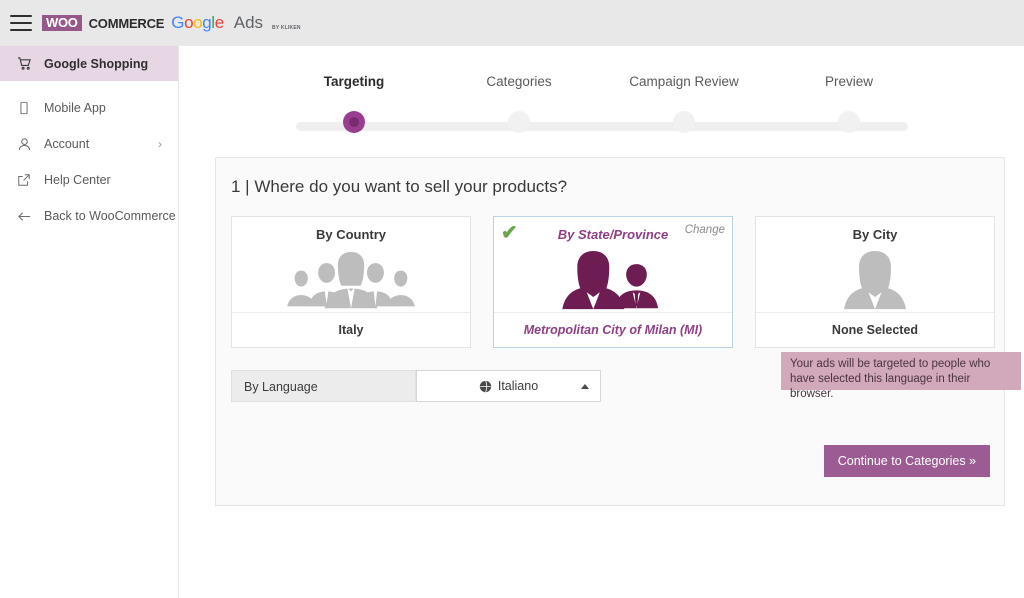 The image size is (1024, 598). I want to click on card-body: ✔ Change By State/Province, so click(613, 264).